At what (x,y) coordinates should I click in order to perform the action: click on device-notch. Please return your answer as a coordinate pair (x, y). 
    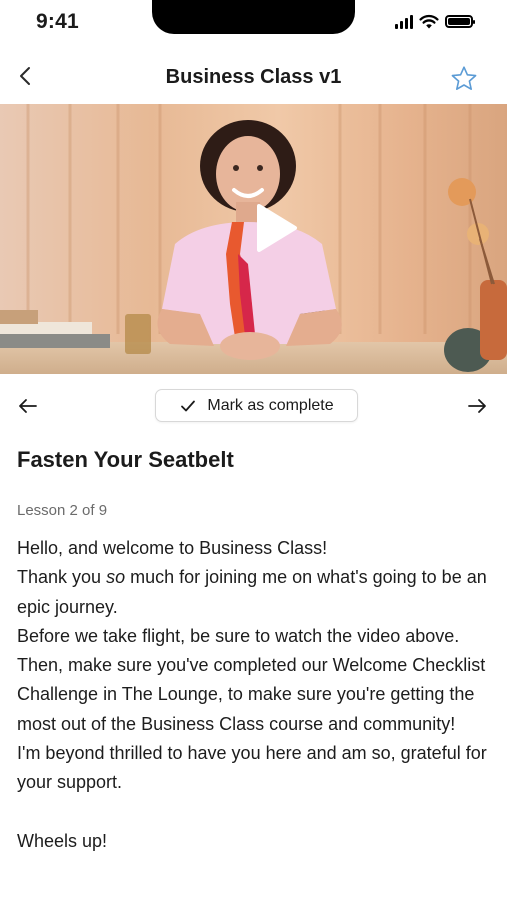
    Looking at the image, I should click on (253, 17).